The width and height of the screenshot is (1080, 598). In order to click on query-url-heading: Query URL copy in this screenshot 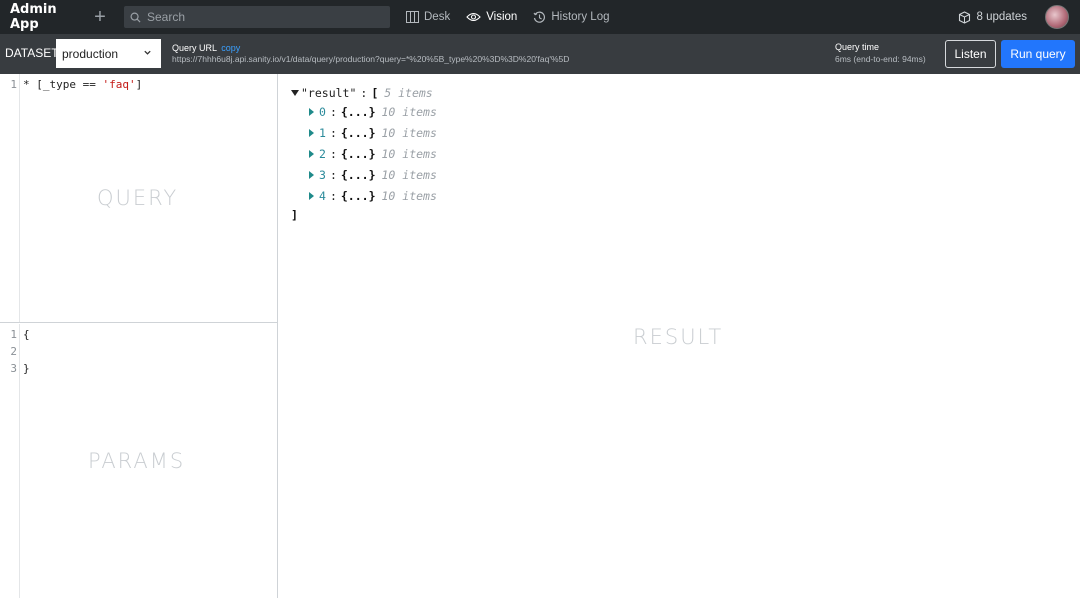, I will do `click(206, 48)`.